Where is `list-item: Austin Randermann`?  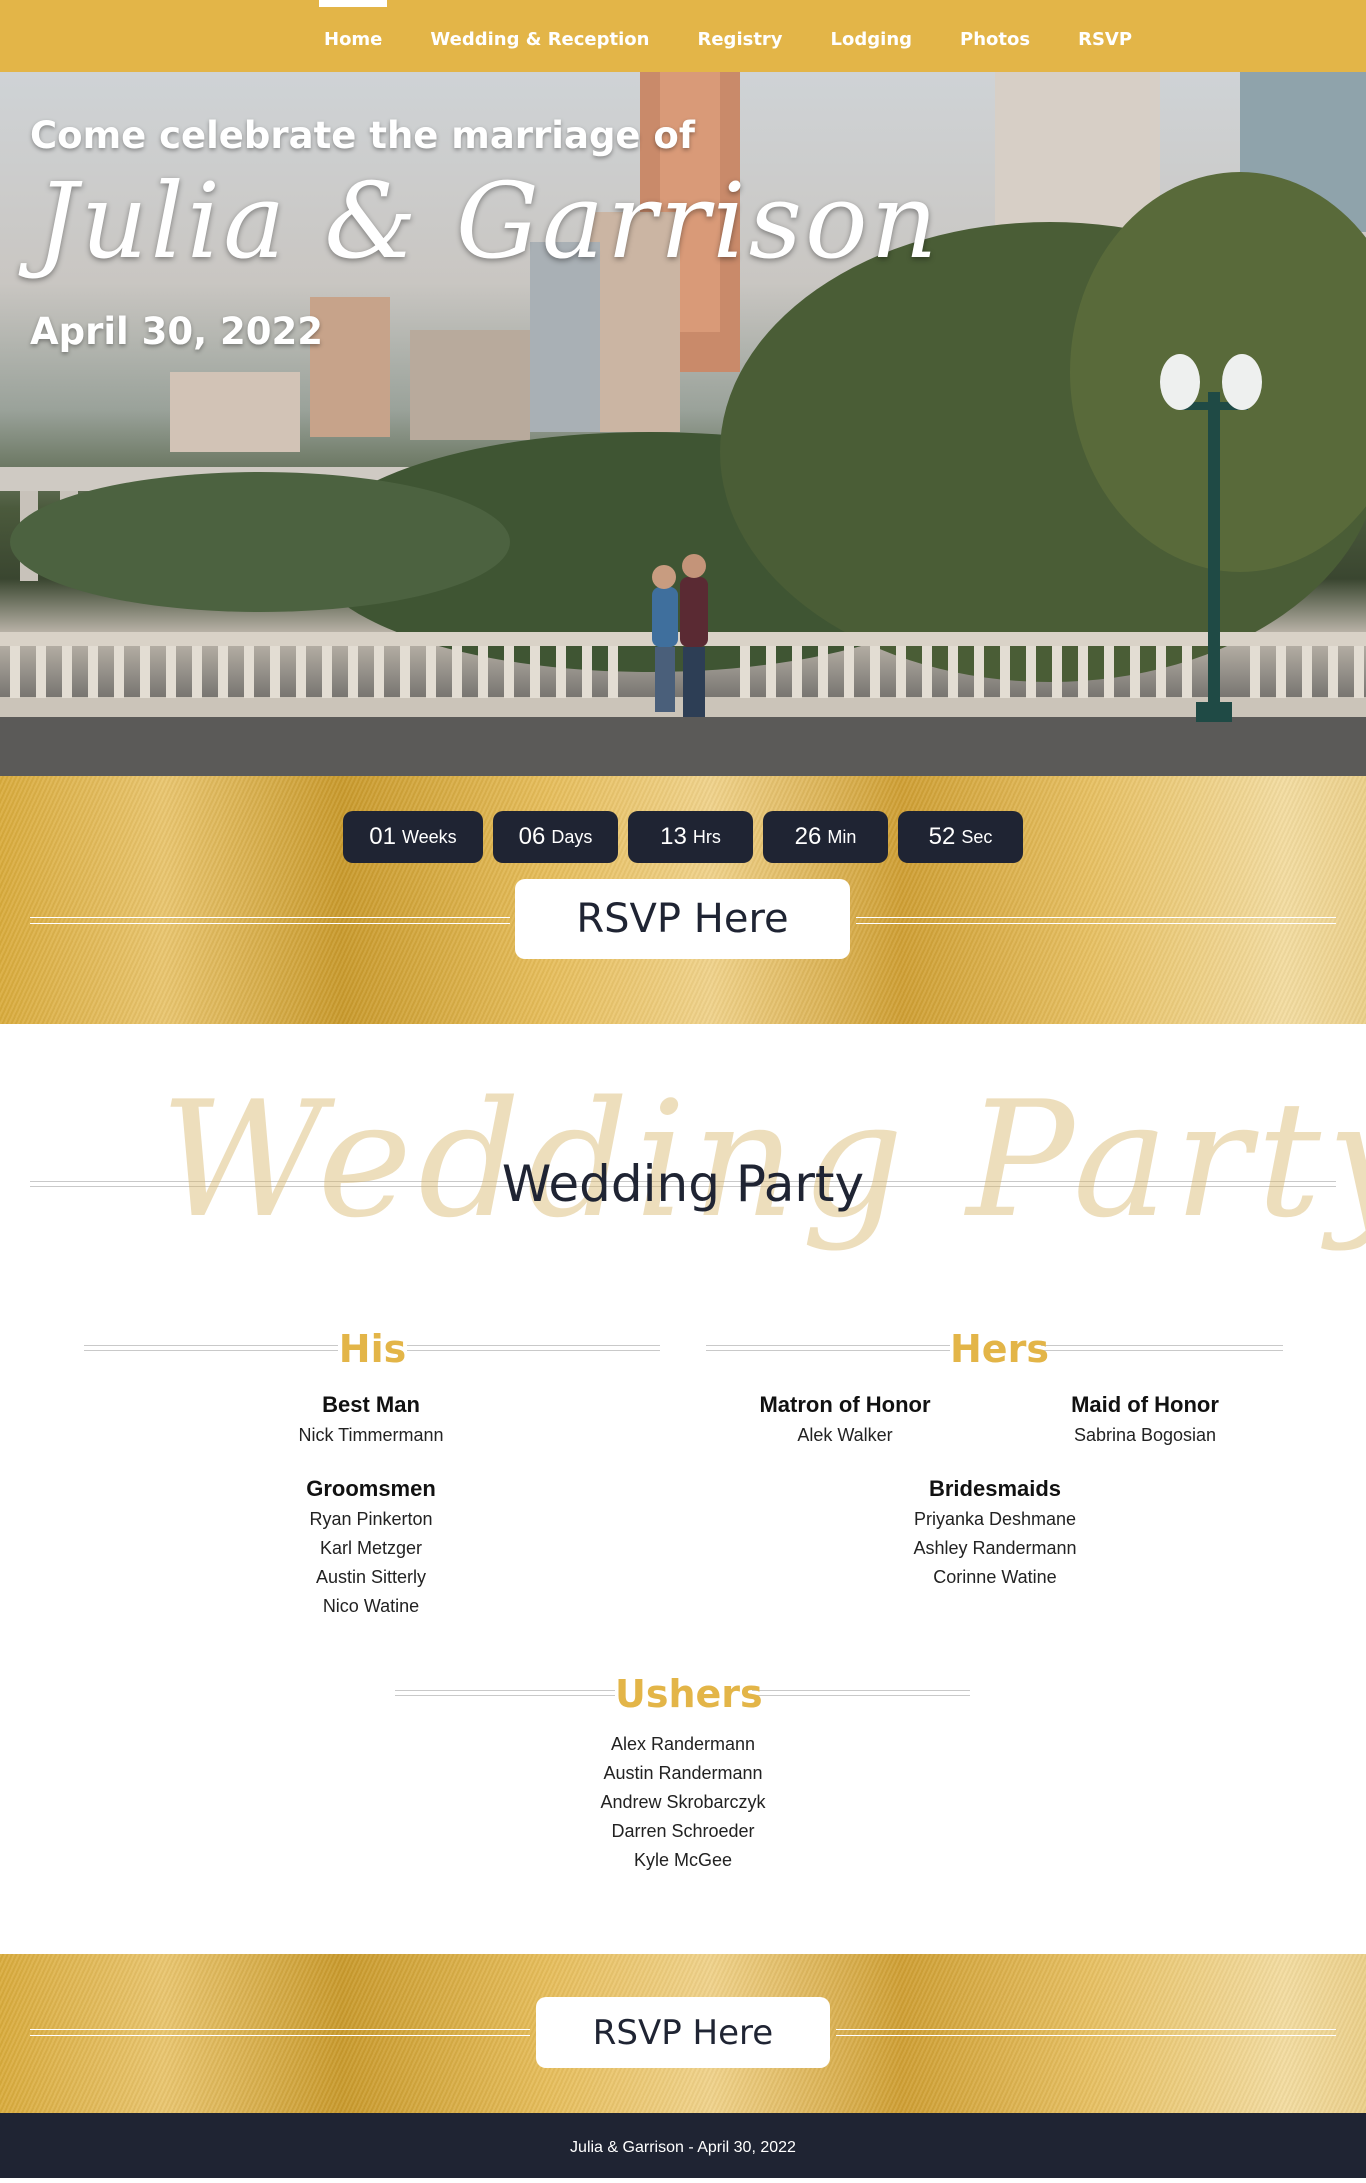
list-item: Austin Randermann is located at coordinates (683, 1773).